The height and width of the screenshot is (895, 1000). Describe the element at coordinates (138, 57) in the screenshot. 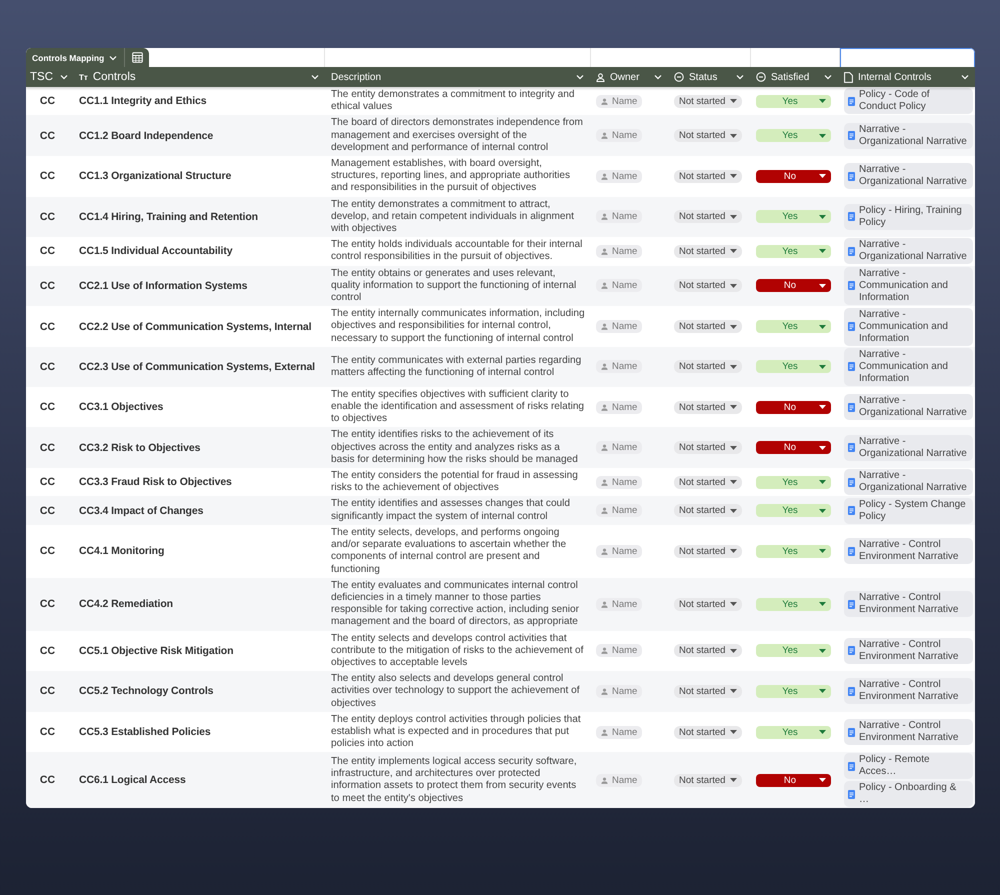

I see `calculator-icon` at that location.